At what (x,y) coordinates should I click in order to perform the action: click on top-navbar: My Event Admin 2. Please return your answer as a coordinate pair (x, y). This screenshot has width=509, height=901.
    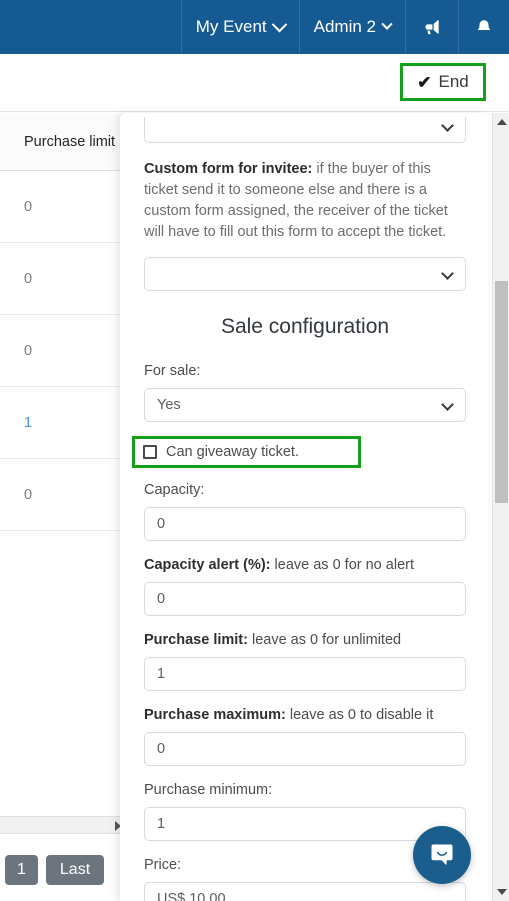
    Looking at the image, I should click on (254, 27).